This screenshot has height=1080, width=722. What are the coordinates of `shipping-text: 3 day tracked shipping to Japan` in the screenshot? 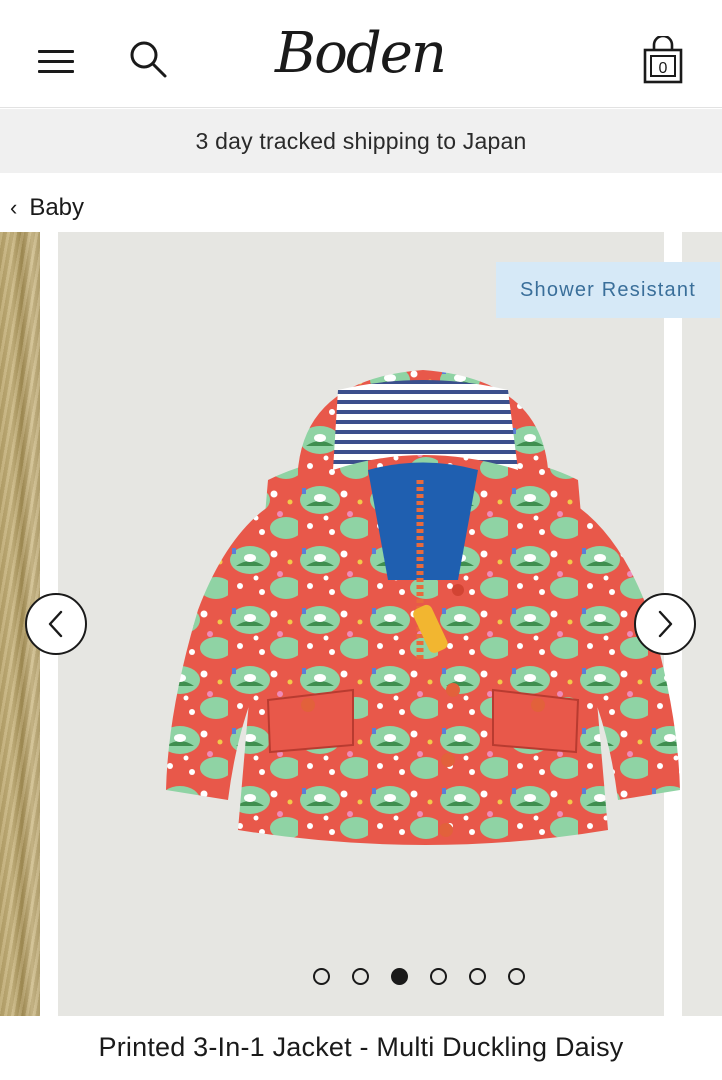 It's located at (361, 140).